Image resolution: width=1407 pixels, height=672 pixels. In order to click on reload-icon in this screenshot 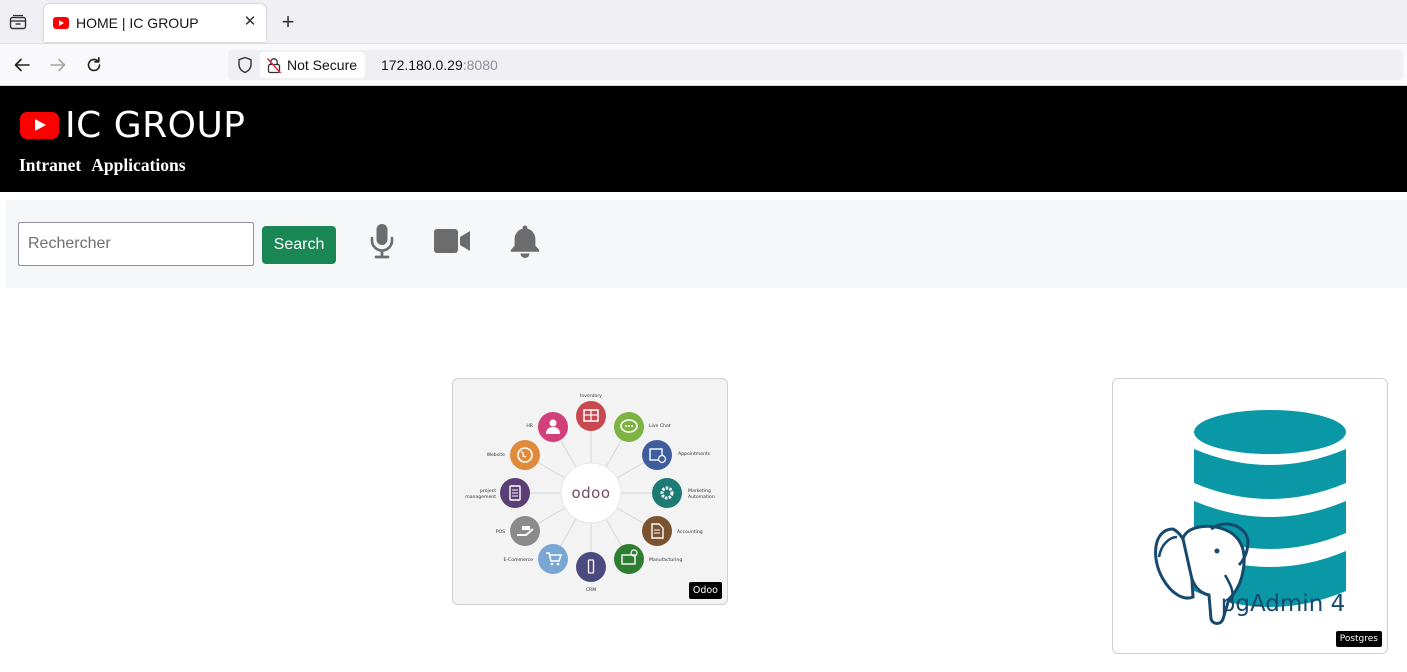, I will do `click(94, 65)`.